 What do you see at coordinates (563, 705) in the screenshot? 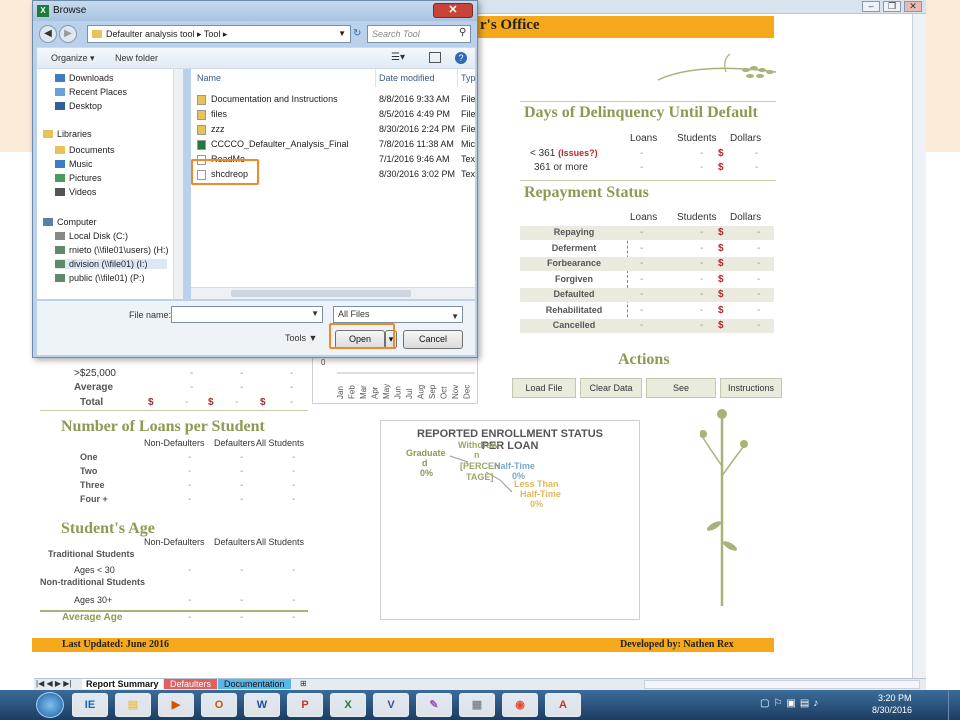
I see `taskbar-app: A` at bounding box center [563, 705].